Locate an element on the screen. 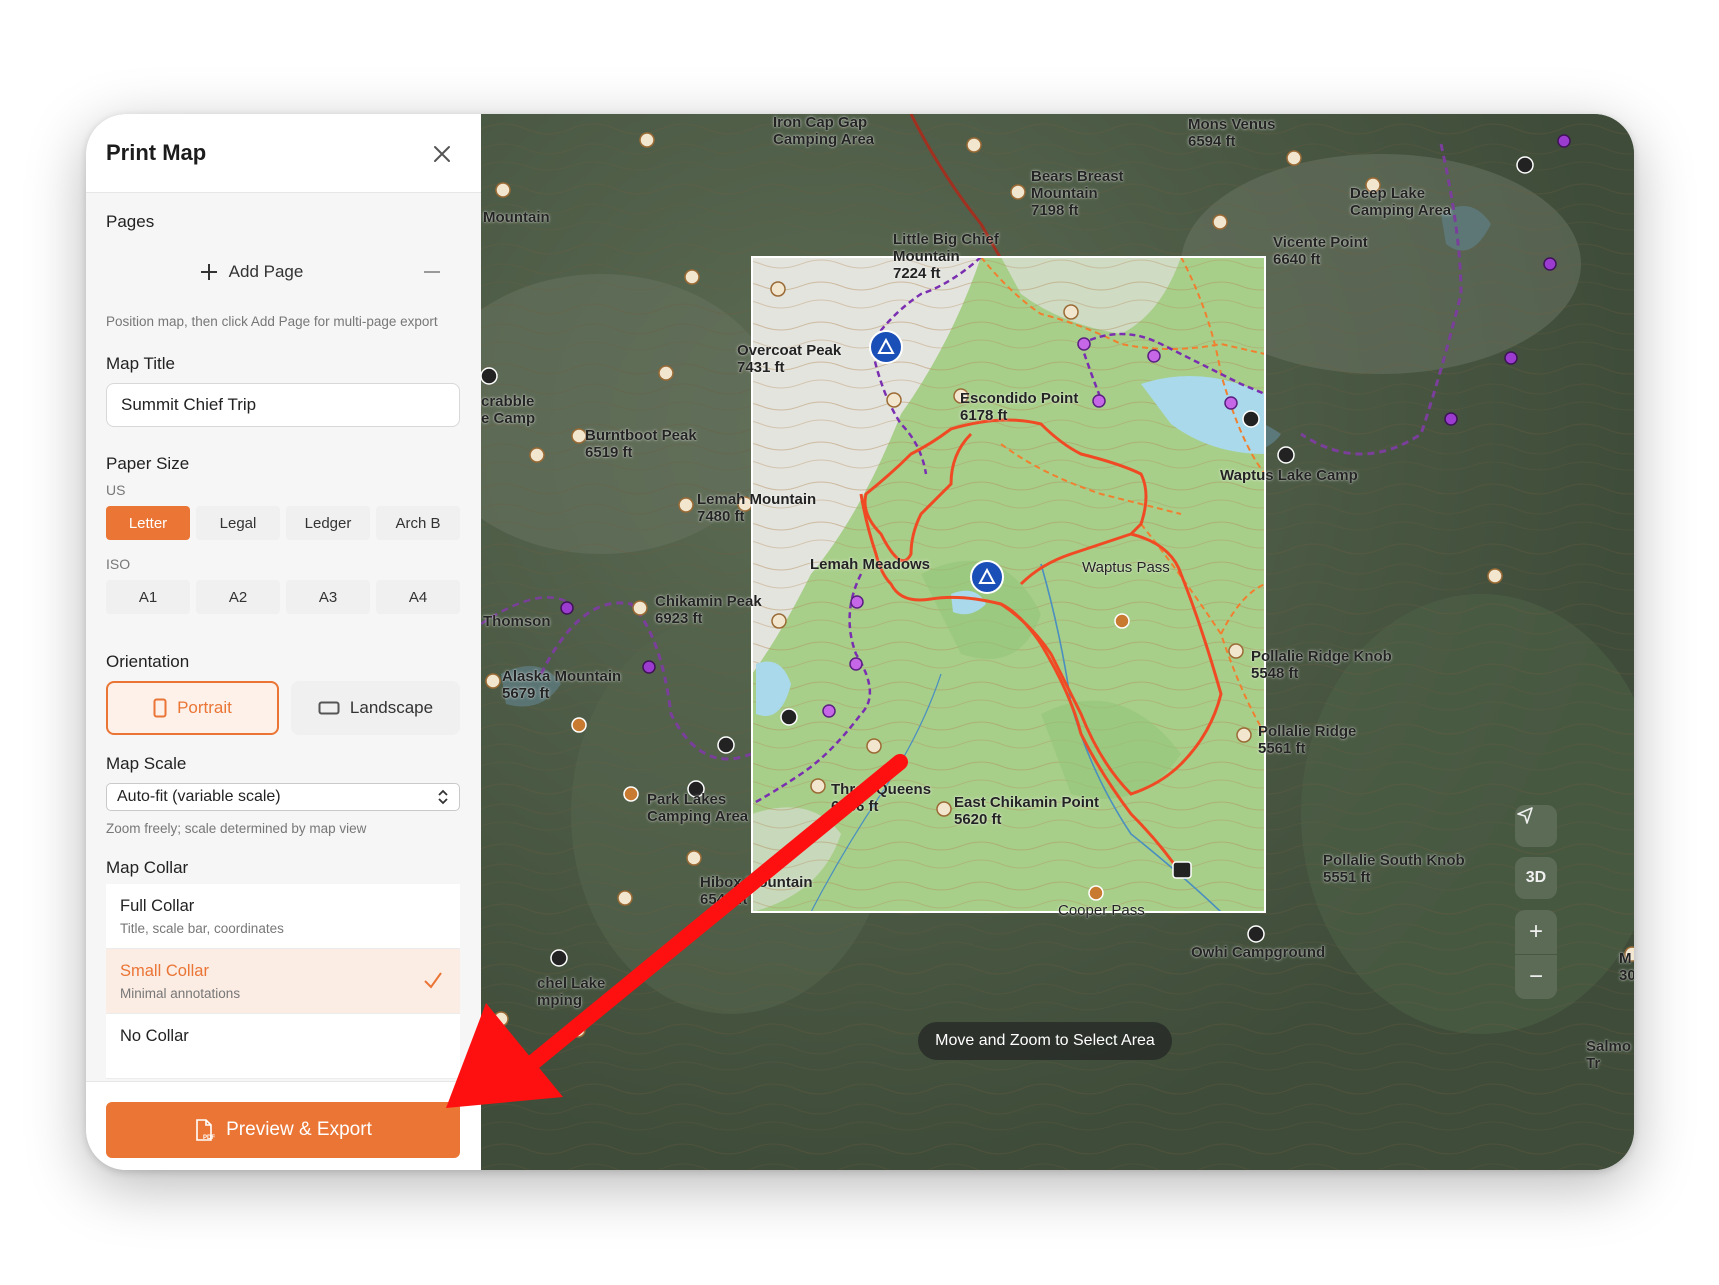  collar-none: No Collar is located at coordinates (283, 1046).